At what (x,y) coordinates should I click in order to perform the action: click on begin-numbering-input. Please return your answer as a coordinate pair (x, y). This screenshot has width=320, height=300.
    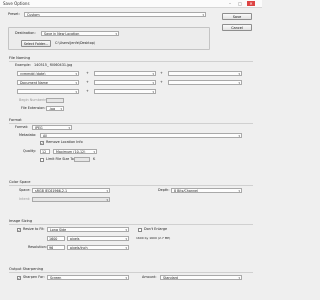
    Looking at the image, I should click on (55, 100).